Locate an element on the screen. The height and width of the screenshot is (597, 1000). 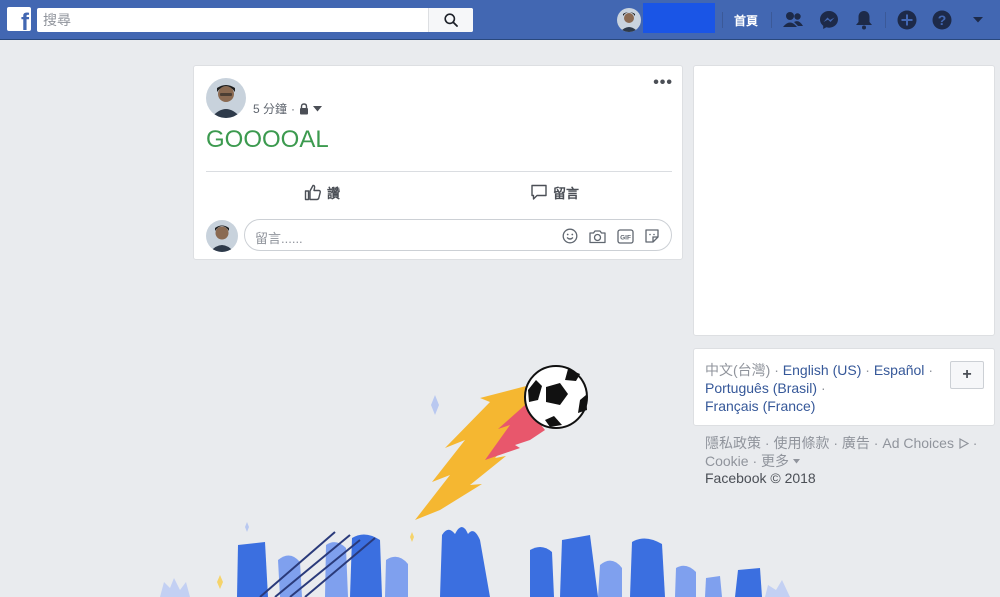
privacy-selector is located at coordinates (311, 108).